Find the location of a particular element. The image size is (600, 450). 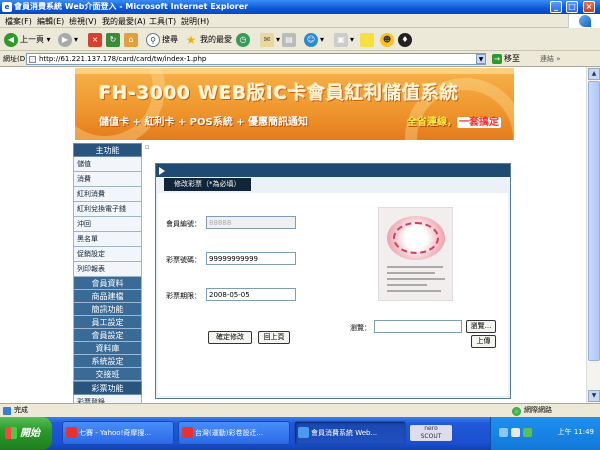

print-icon: ▤ is located at coordinates (289, 39).